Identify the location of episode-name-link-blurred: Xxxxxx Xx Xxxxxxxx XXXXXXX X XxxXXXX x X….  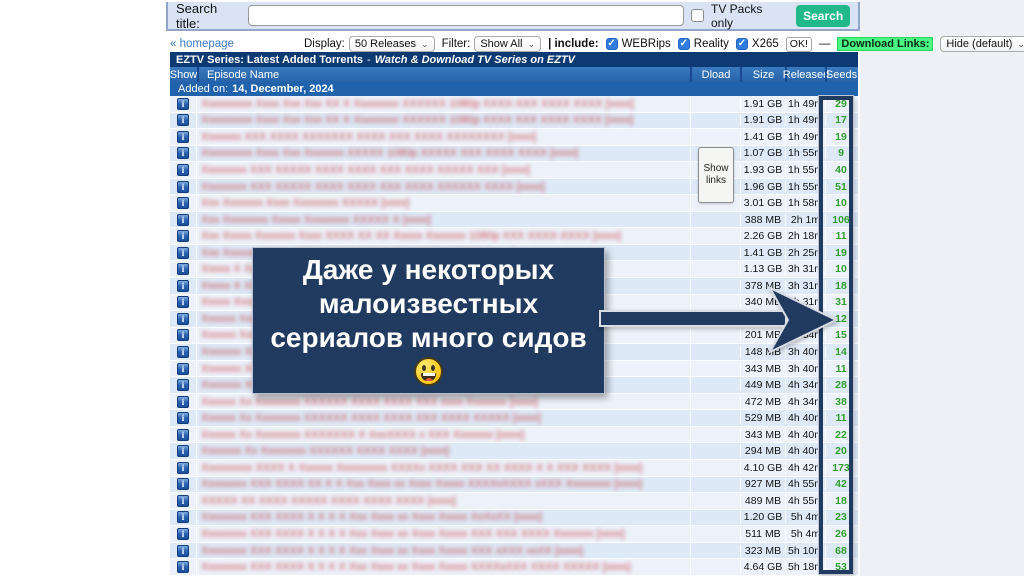
(443, 435).